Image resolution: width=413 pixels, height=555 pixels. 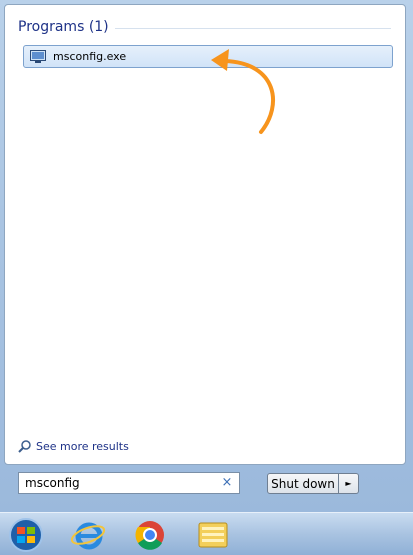 What do you see at coordinates (38, 56) in the screenshot?
I see `system-config-icon` at bounding box center [38, 56].